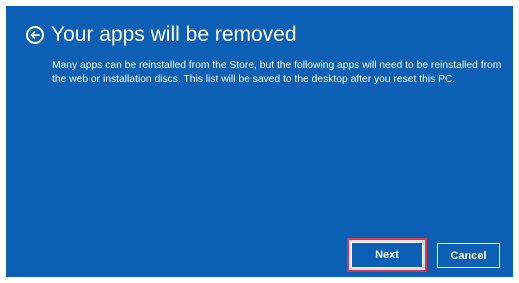 The image size is (519, 283). I want to click on cancel-button: Cancel, so click(468, 255).